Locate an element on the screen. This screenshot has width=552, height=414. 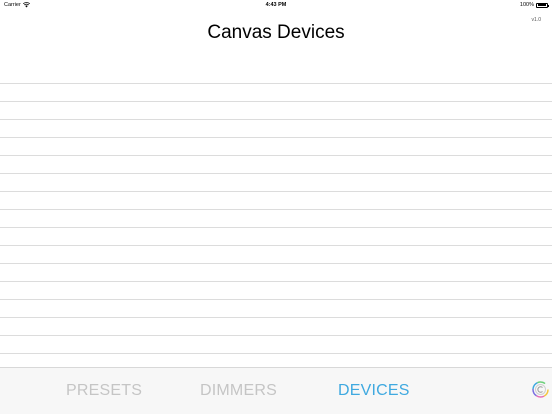
status-time: 4:43 PM is located at coordinates (276, 5).